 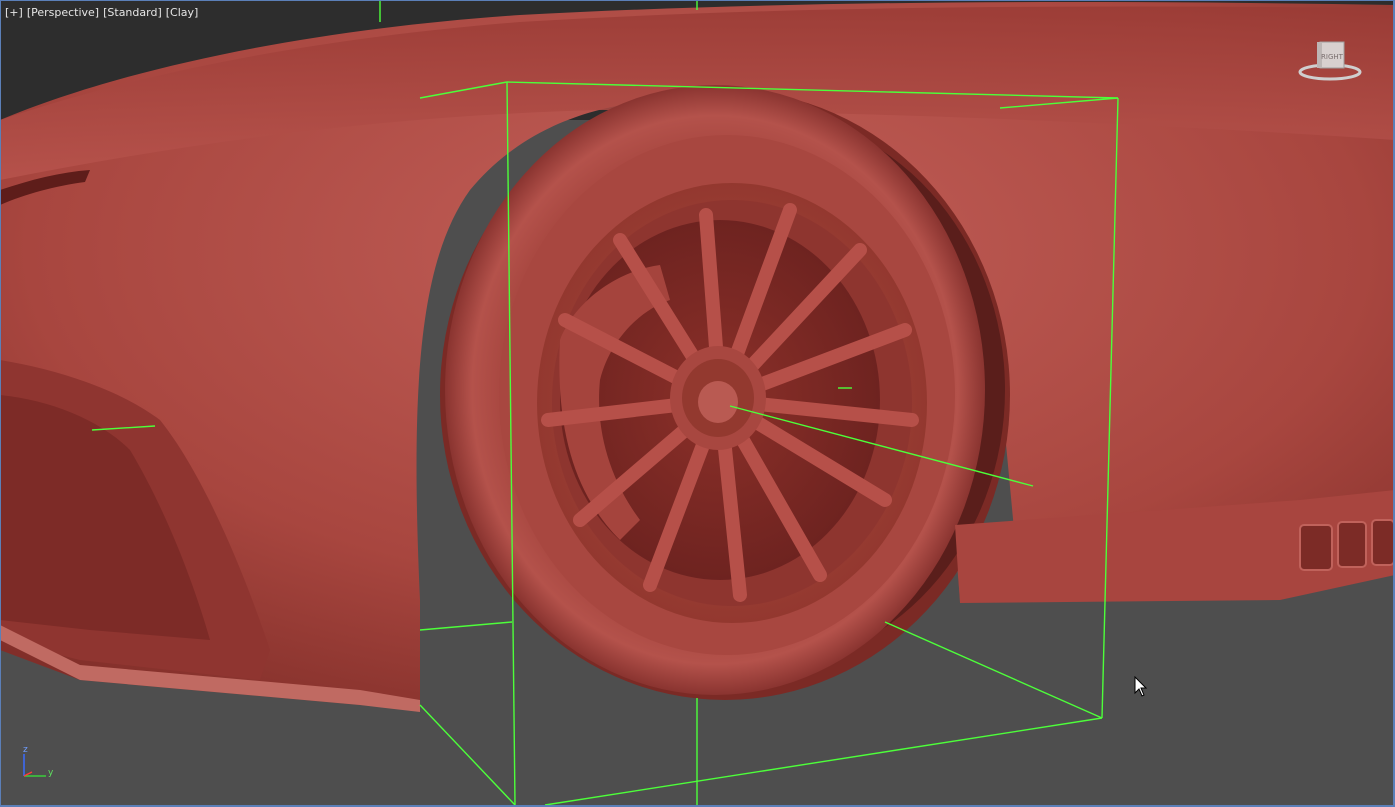 What do you see at coordinates (1347, 545) in the screenshot?
I see `side-vent-grid` at bounding box center [1347, 545].